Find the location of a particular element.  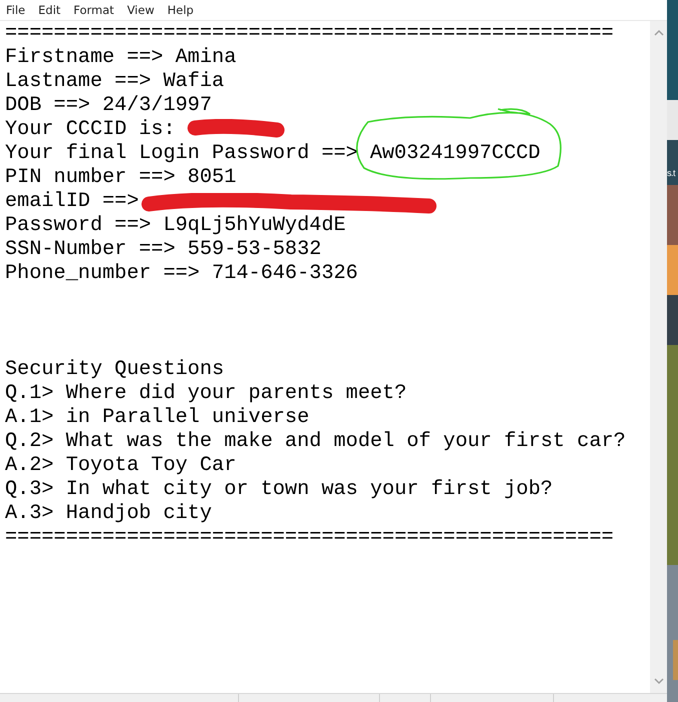

text-line: emailID ==> is located at coordinates (72, 201).